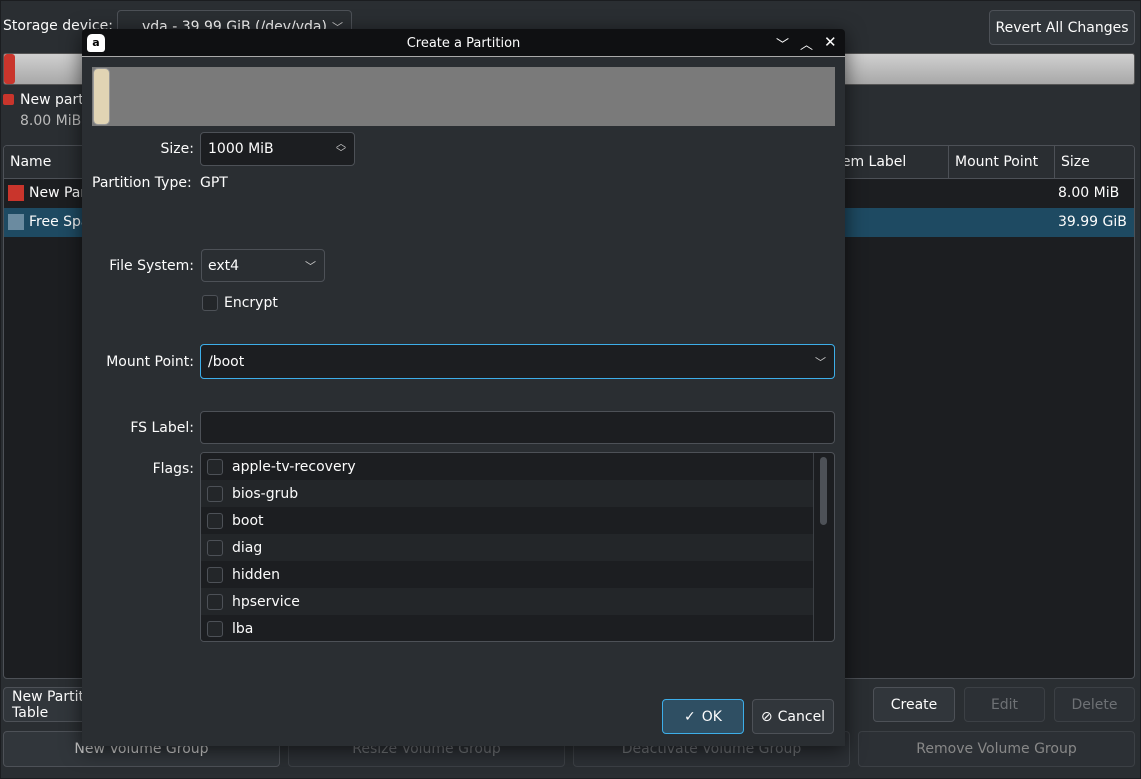 The image size is (1141, 779). What do you see at coordinates (247, 547) in the screenshot?
I see `flag-label: diag` at bounding box center [247, 547].